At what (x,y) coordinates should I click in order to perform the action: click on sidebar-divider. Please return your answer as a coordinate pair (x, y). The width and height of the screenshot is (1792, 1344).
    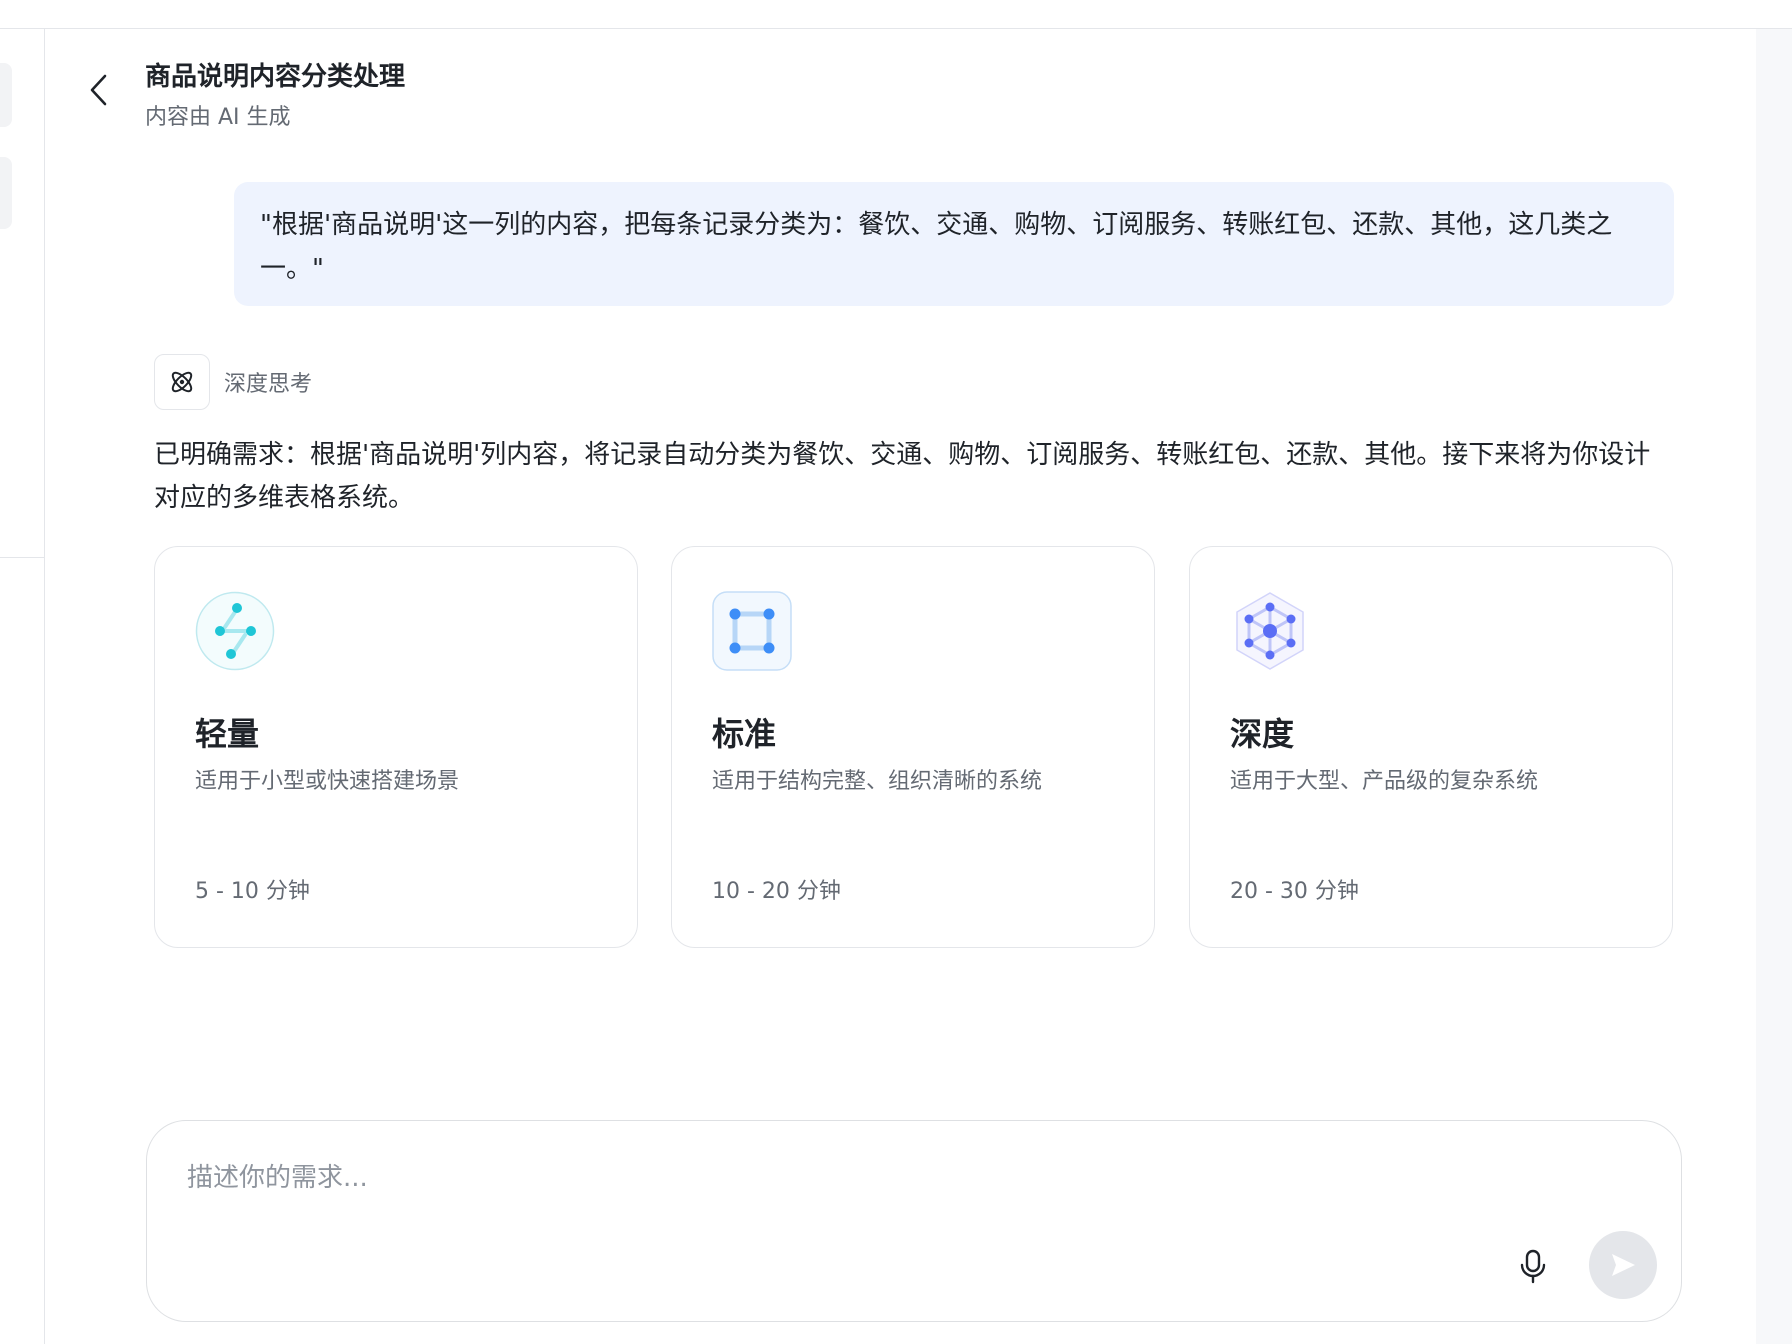
    Looking at the image, I should click on (22, 557).